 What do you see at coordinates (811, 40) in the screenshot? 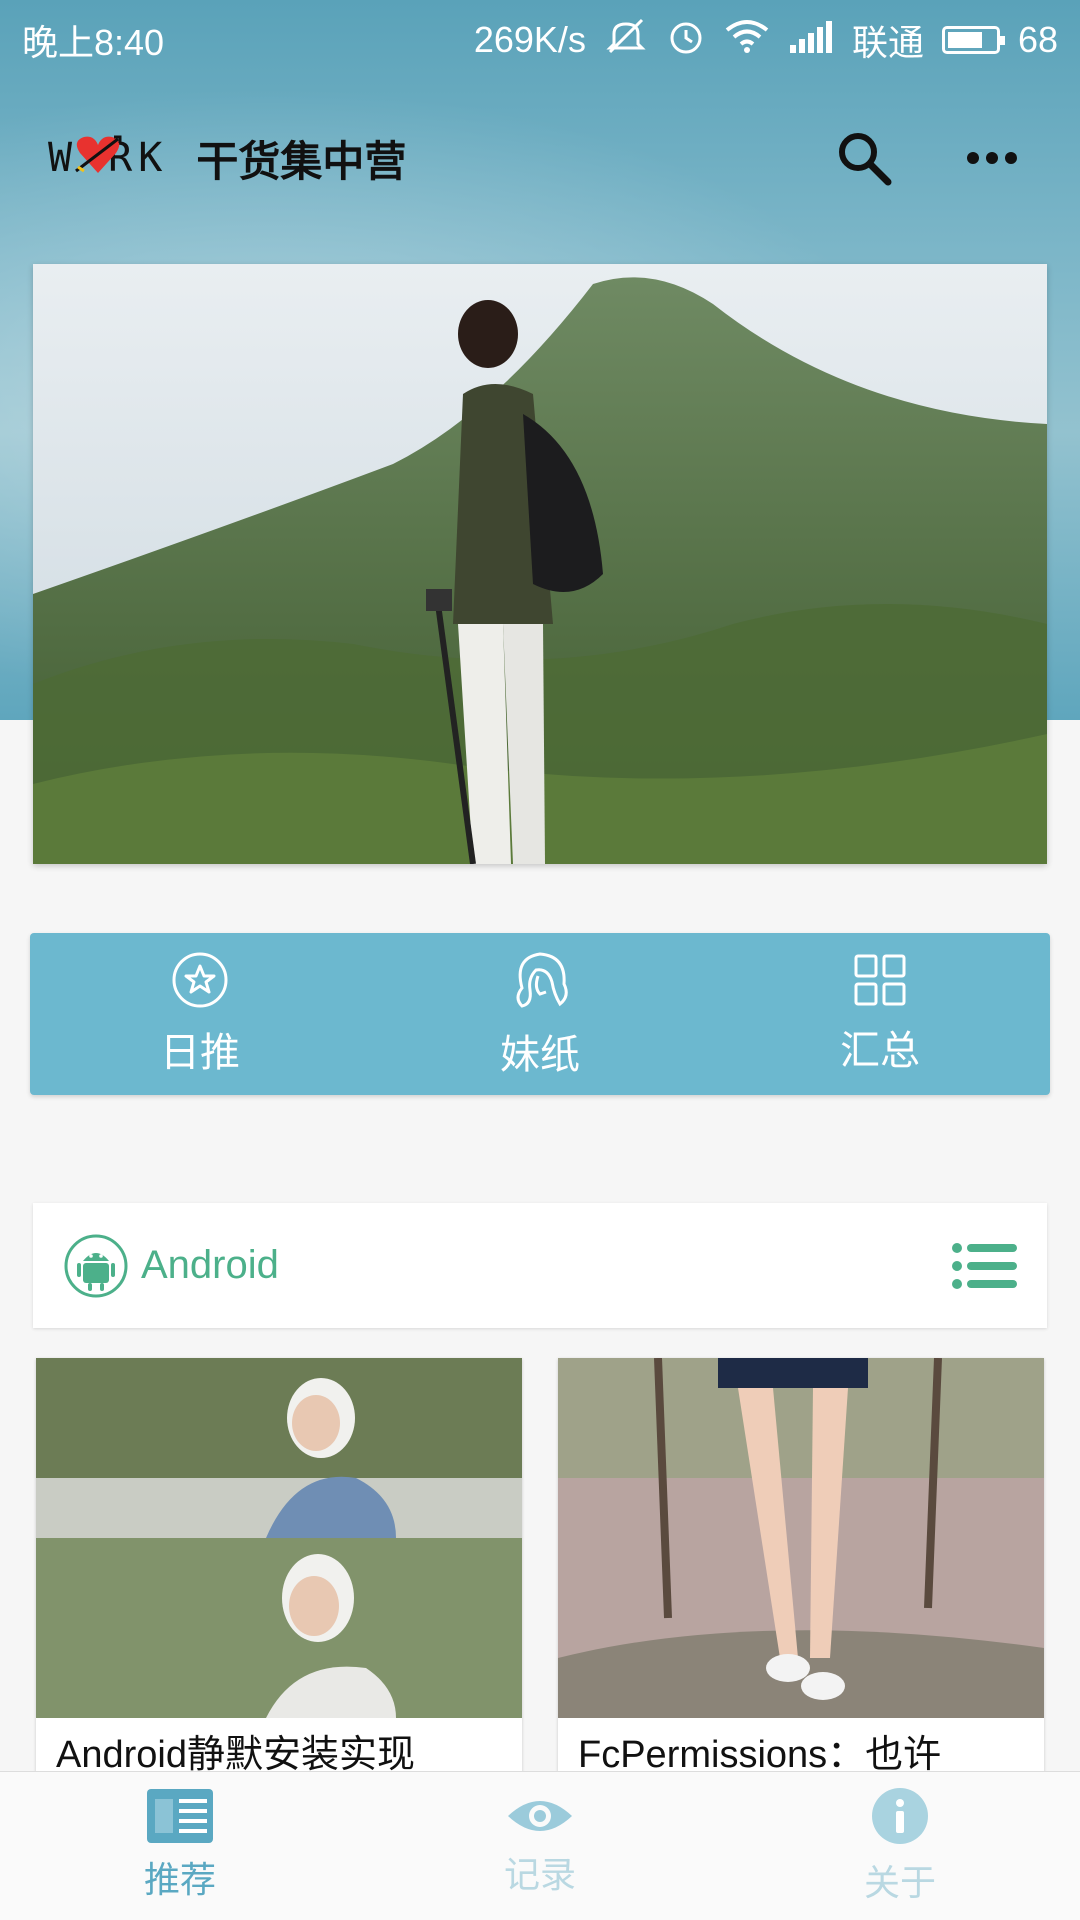
I see `signal-icon` at bounding box center [811, 40].